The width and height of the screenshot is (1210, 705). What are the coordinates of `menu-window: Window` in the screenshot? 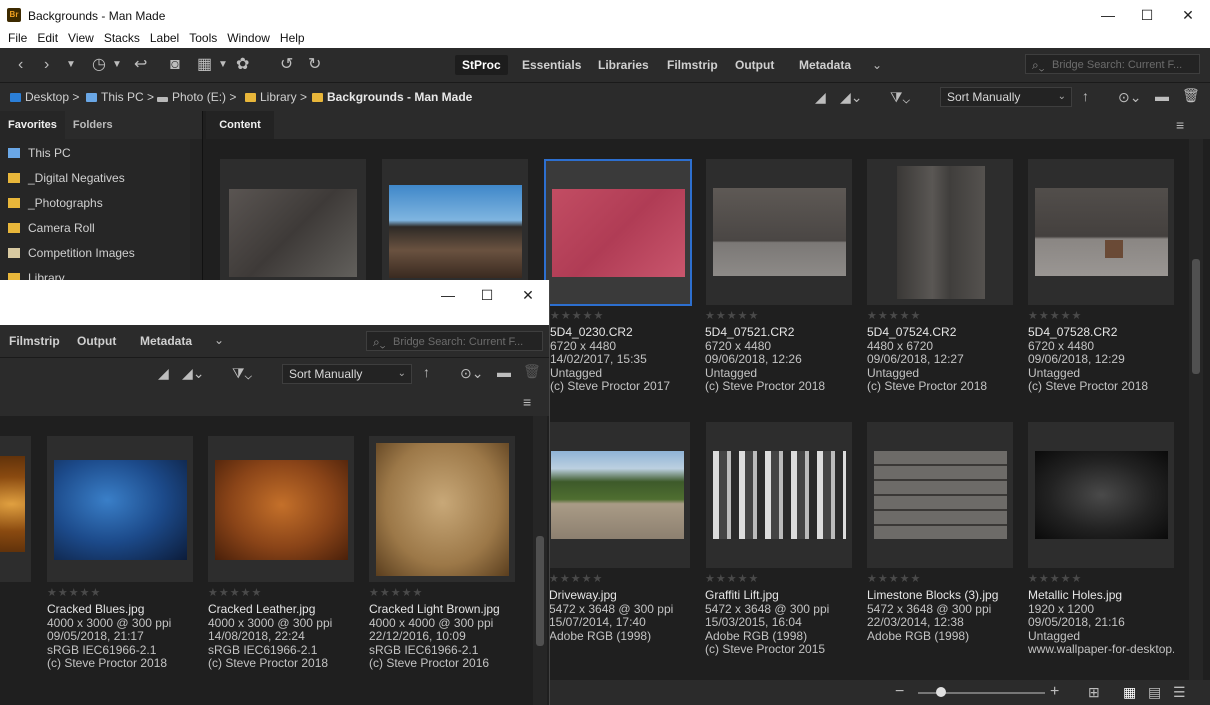 It's located at (248, 38).